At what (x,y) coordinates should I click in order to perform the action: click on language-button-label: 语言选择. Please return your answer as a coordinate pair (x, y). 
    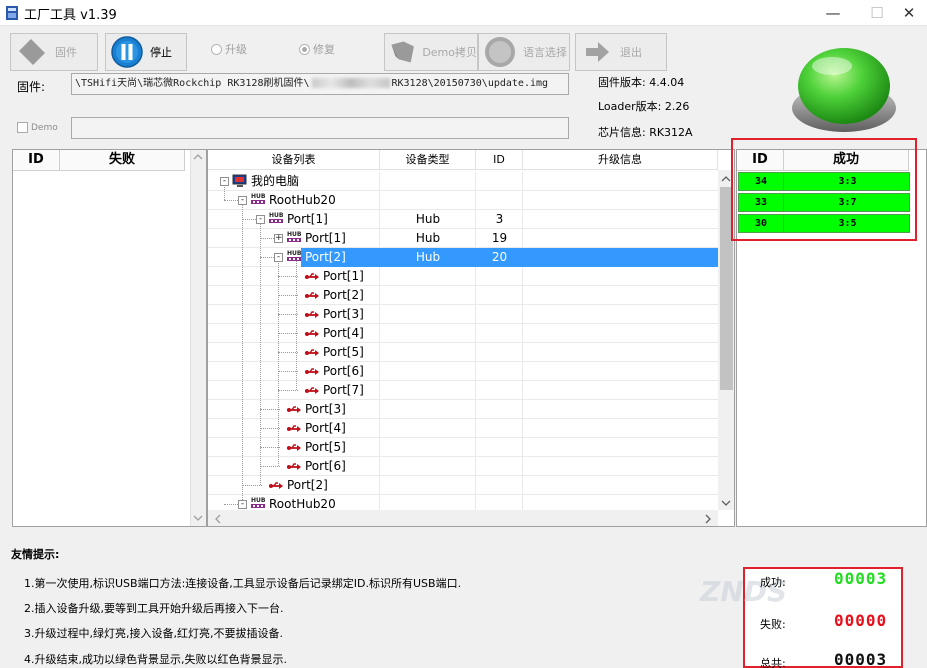
    Looking at the image, I should click on (545, 52).